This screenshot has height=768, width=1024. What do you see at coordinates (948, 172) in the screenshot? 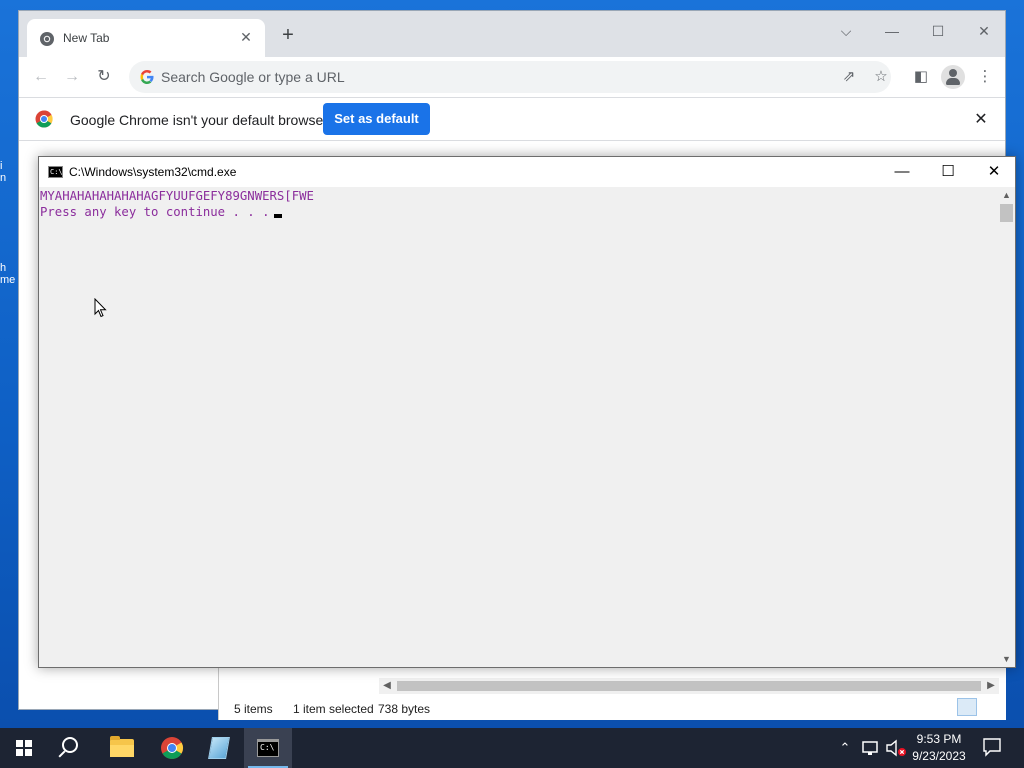
I see `cmd-maximize-button: ☐` at bounding box center [948, 172].